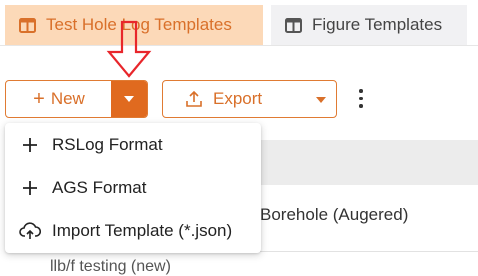 Image resolution: width=478 pixels, height=276 pixels. I want to click on menu-item-import-template: Import Template (*.json), so click(133, 230).